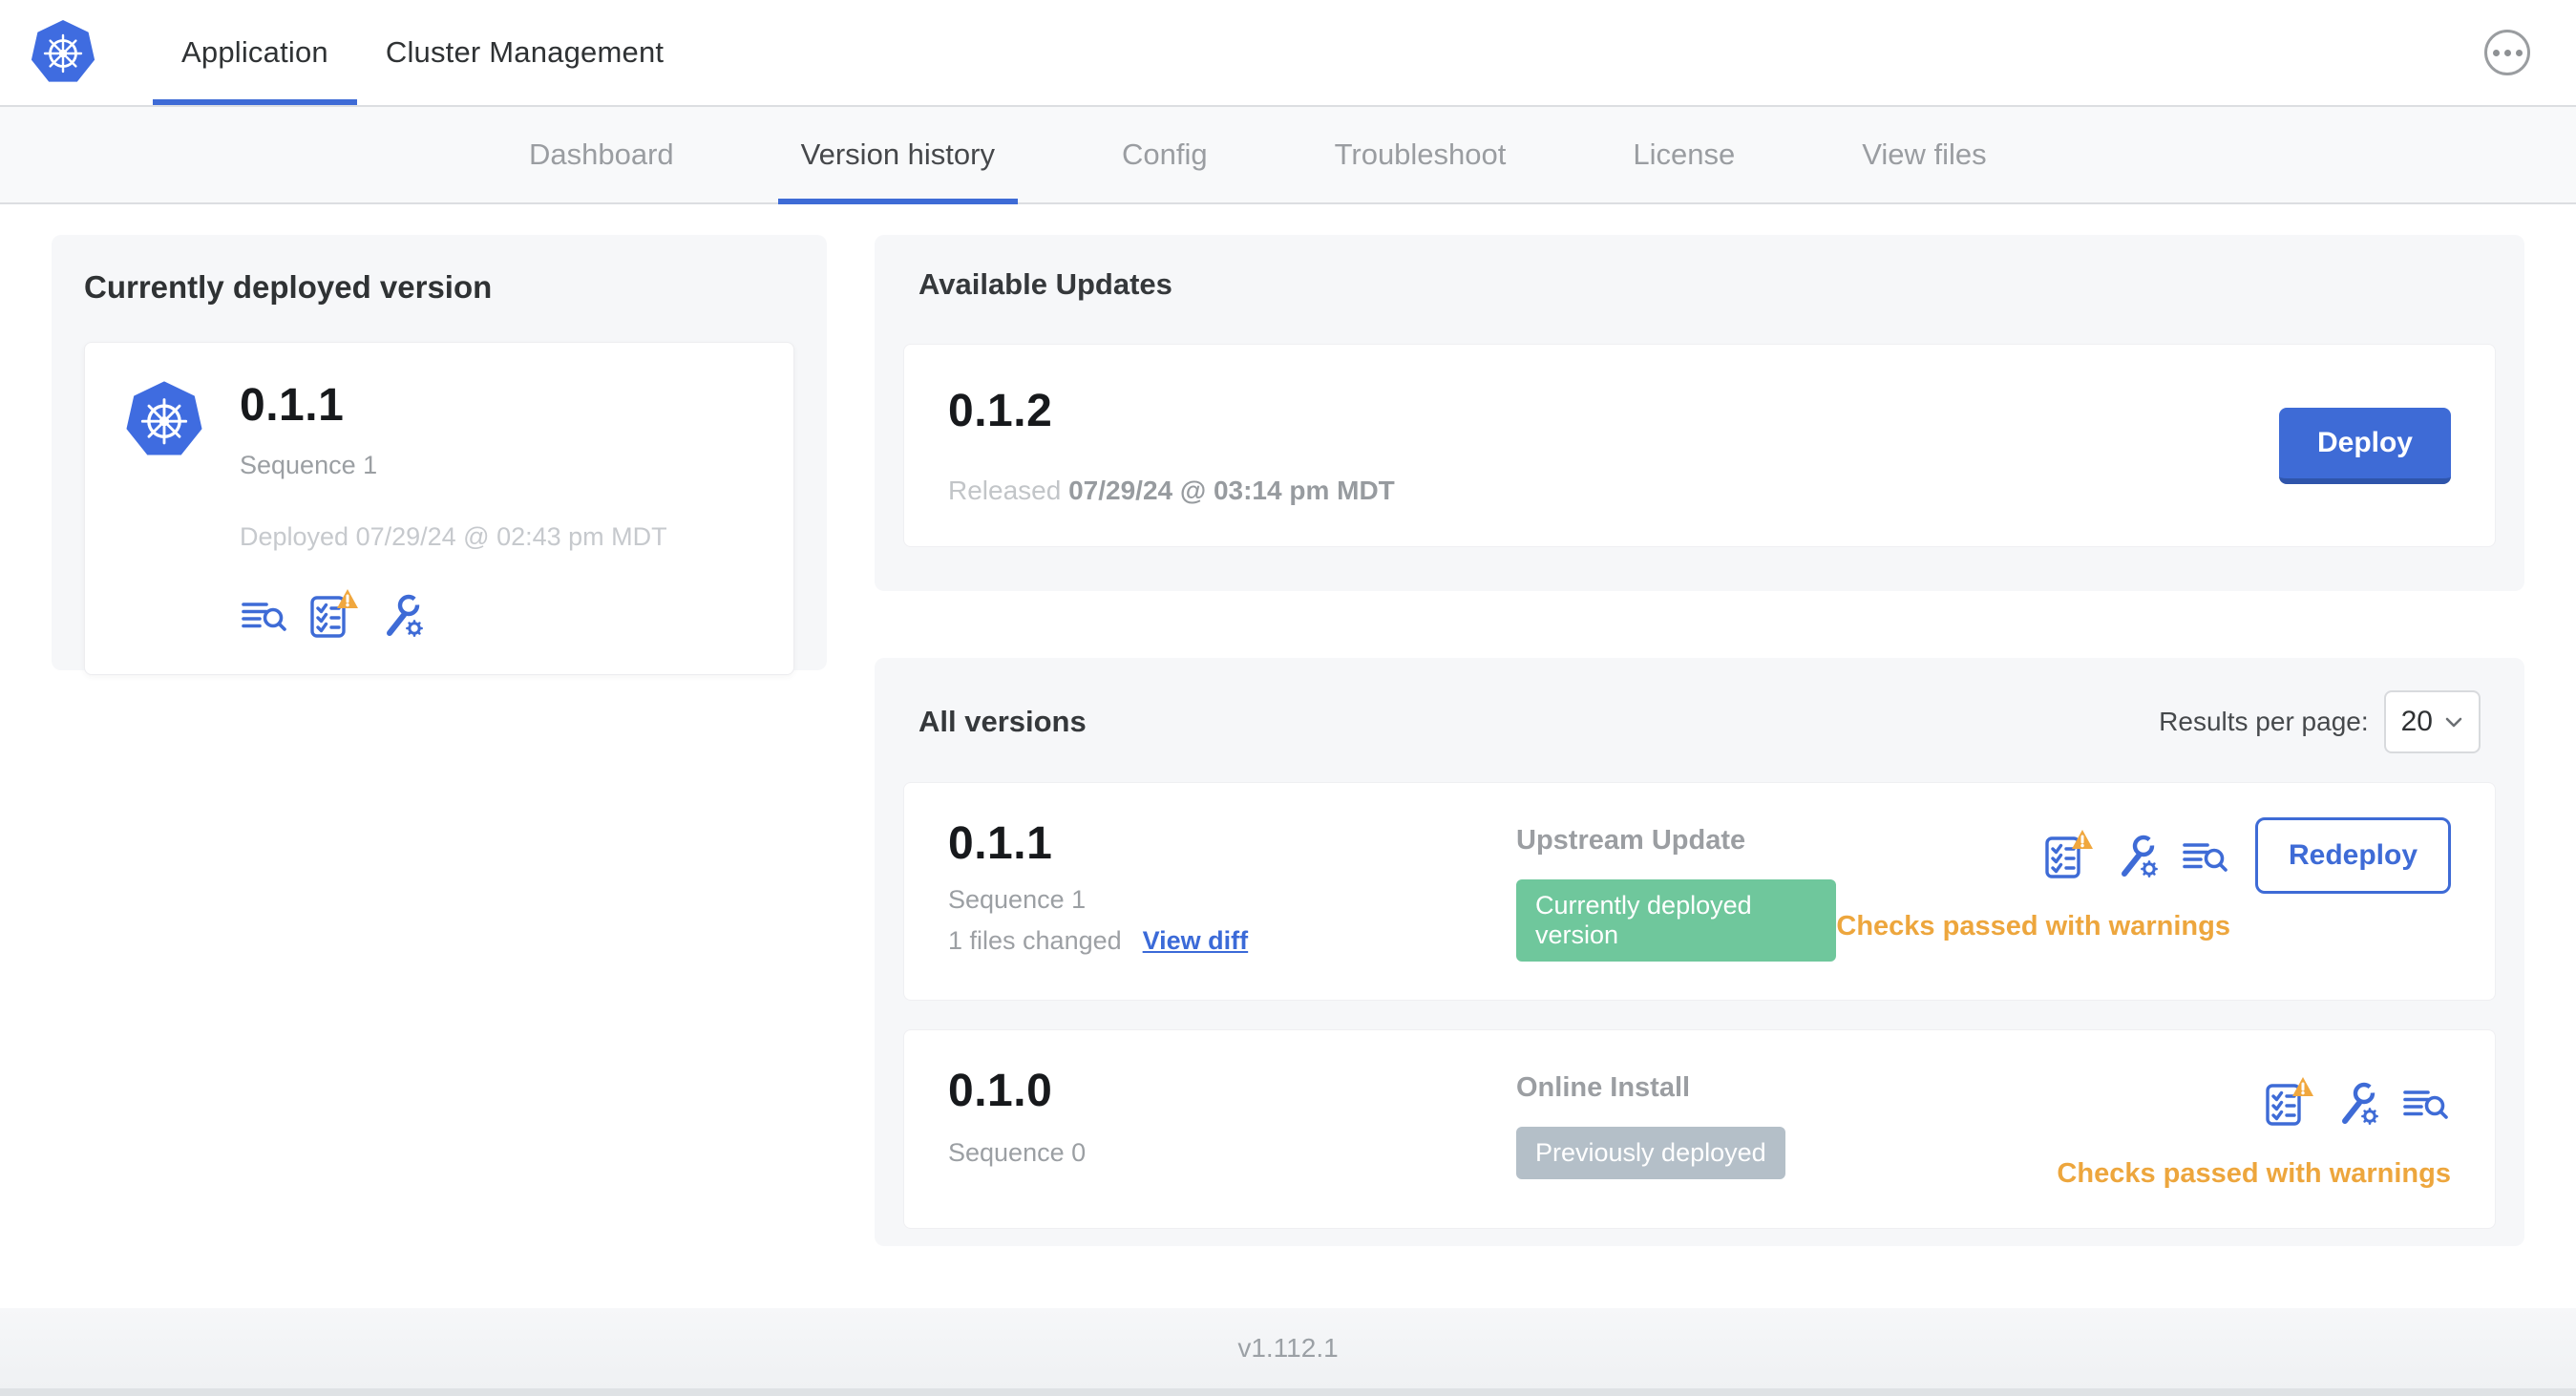  Describe the element at coordinates (1603, 1087) in the screenshot. I see `version-source: Online Install` at that location.